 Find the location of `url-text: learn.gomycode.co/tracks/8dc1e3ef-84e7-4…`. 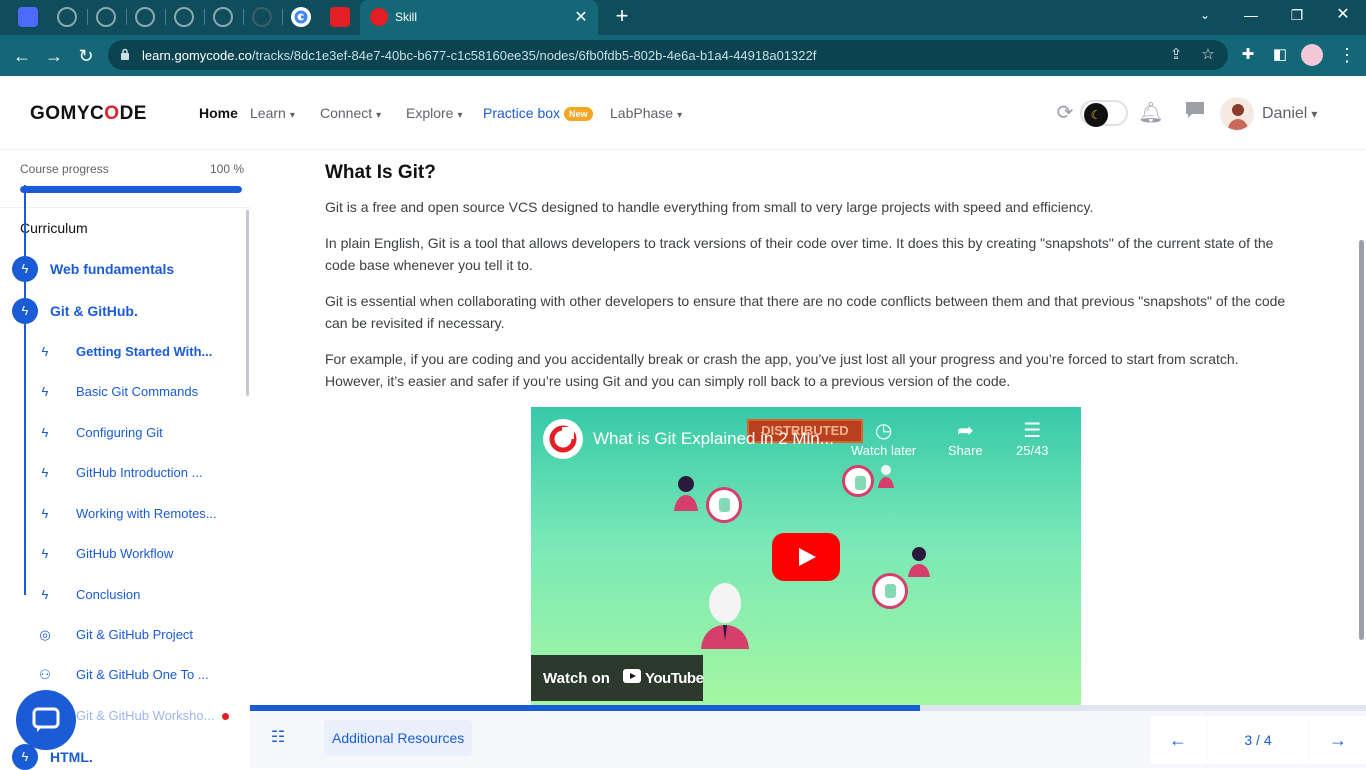

url-text: learn.gomycode.co/tracks/8dc1e3ef-84e7-4… is located at coordinates (479, 55).